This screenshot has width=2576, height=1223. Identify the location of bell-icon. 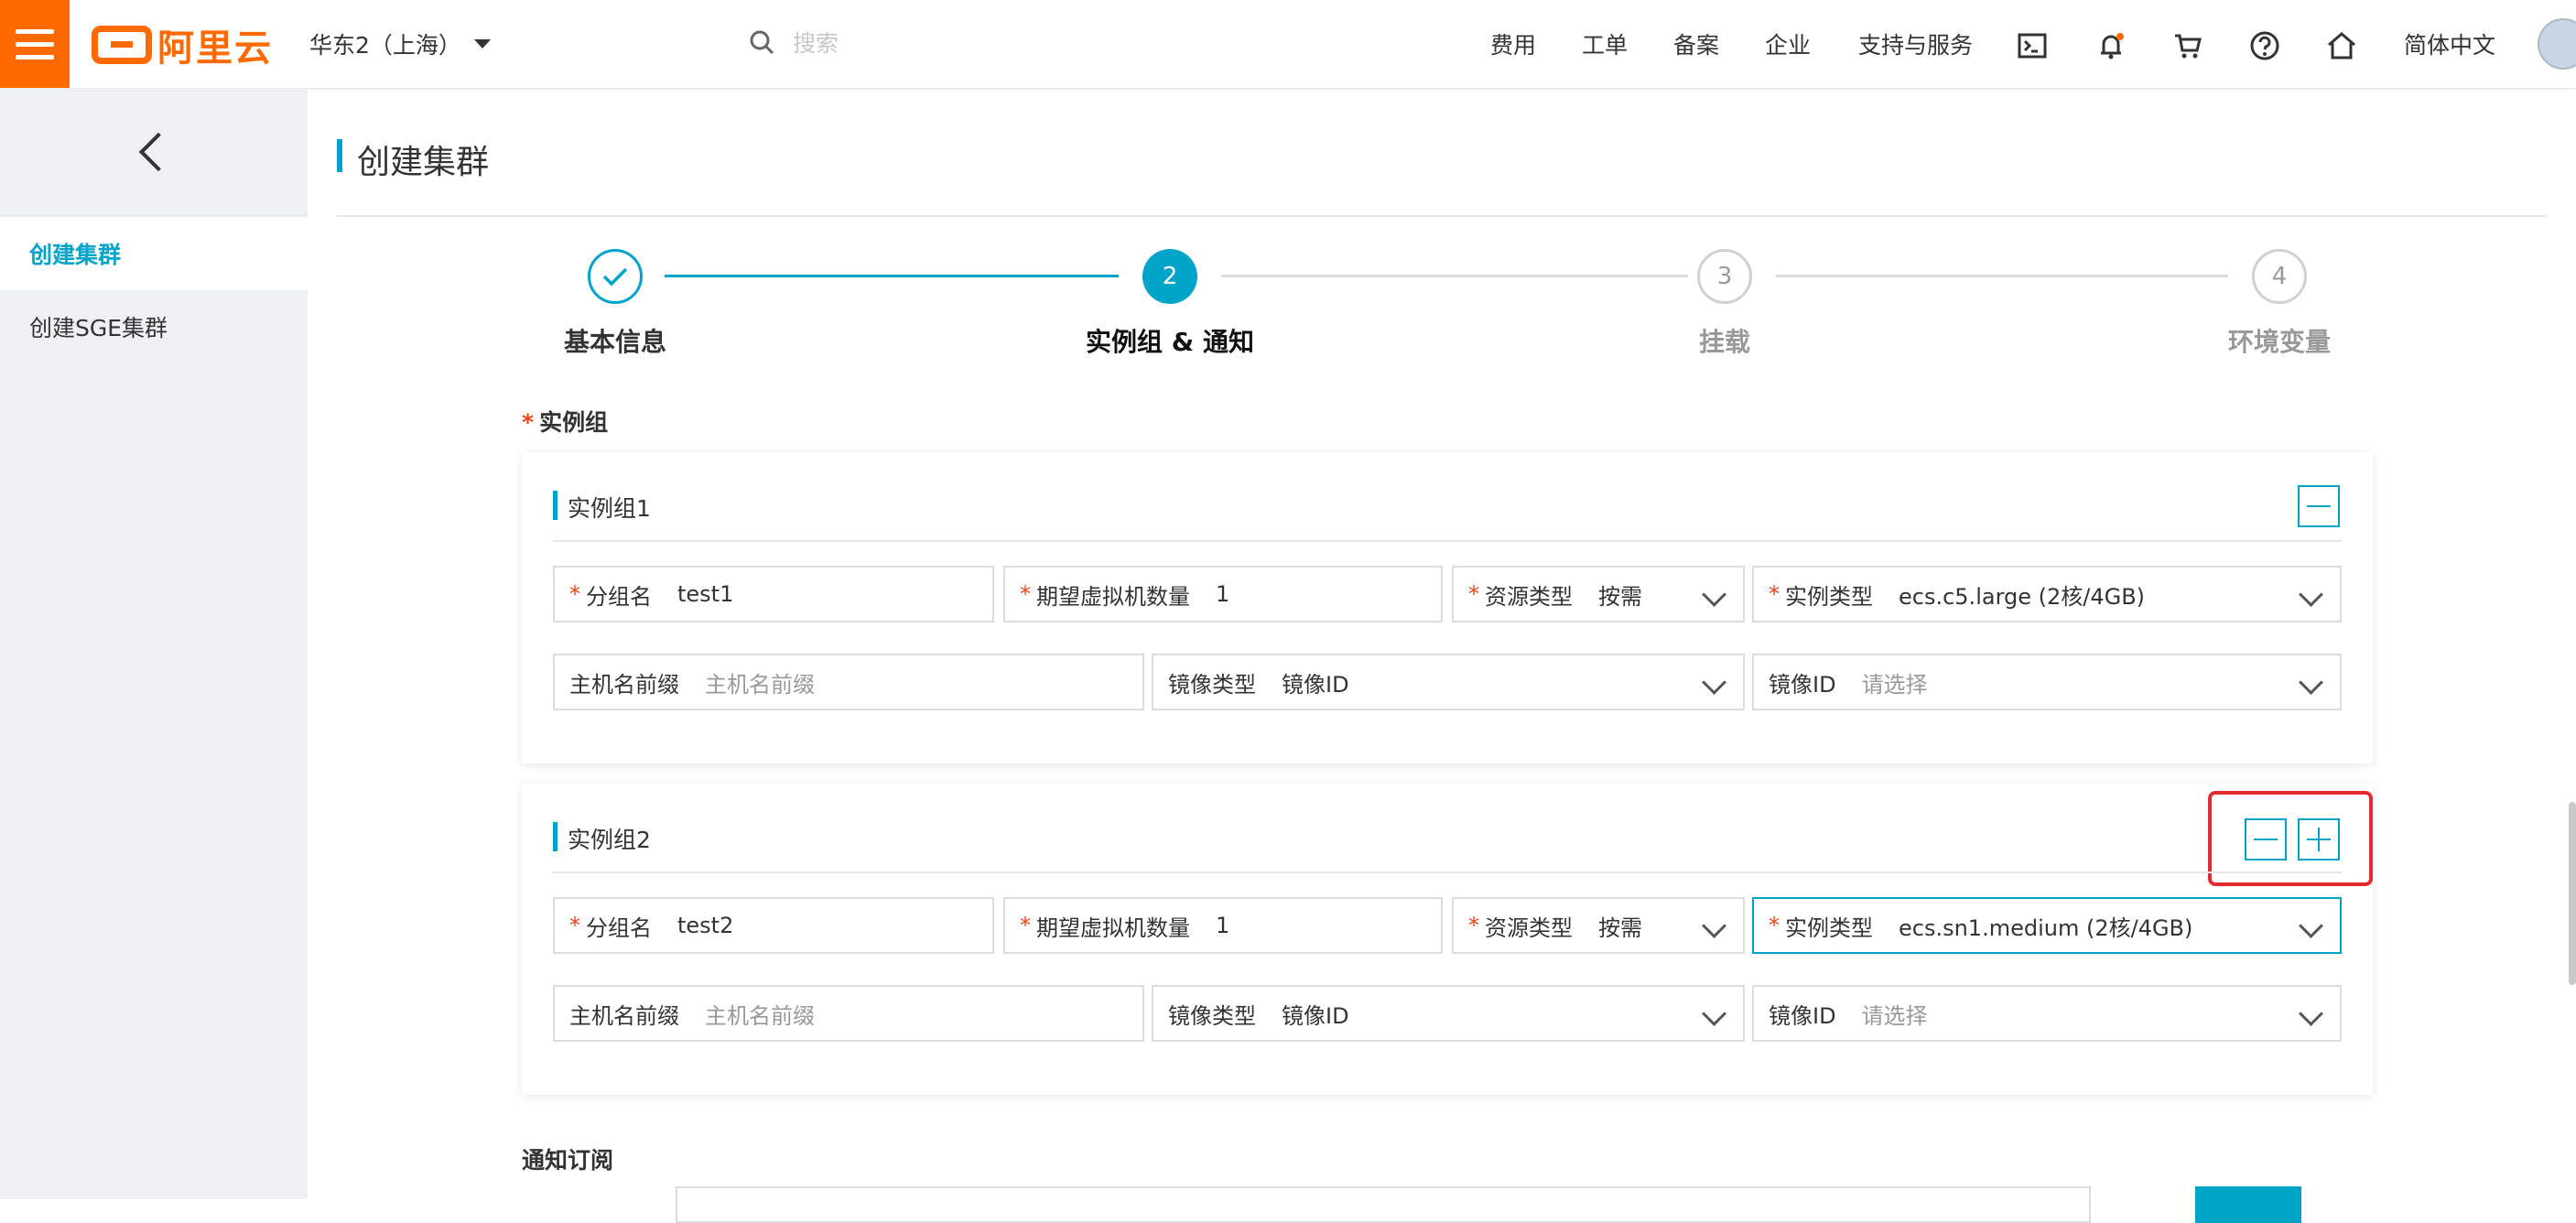
(2111, 46).